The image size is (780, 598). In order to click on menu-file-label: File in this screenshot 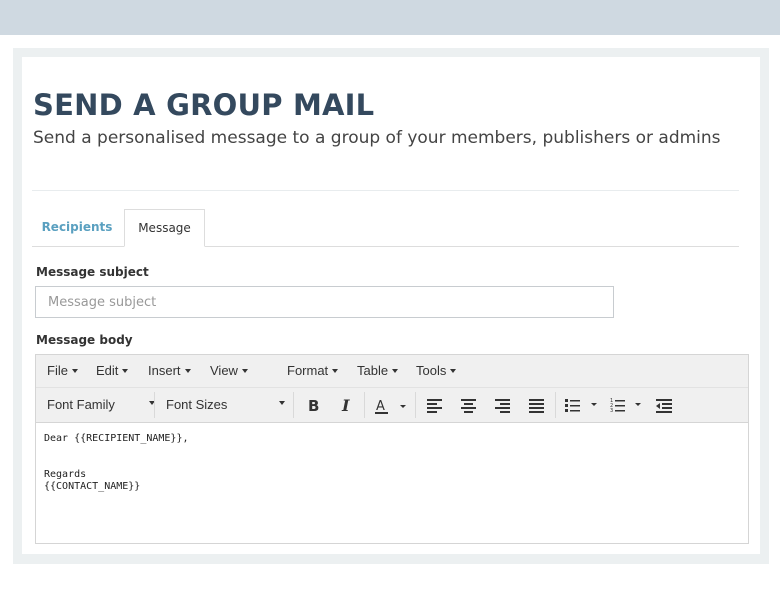, I will do `click(57, 370)`.